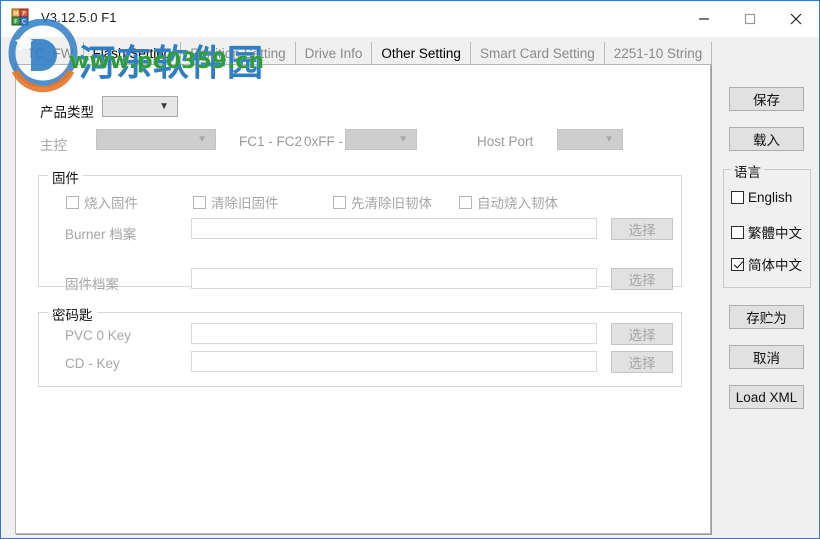 The image size is (820, 539). Describe the element at coordinates (79, 17) in the screenshot. I see `window-title: V3.12.5.0 F1` at that location.